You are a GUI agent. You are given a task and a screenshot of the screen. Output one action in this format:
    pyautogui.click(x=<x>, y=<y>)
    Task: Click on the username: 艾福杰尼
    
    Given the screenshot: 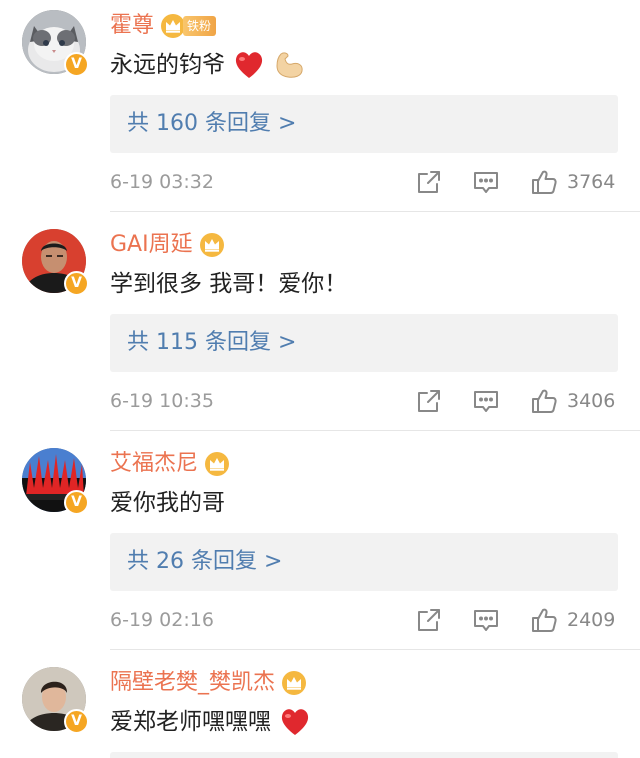 What is the action you would take?
    pyautogui.click(x=154, y=464)
    